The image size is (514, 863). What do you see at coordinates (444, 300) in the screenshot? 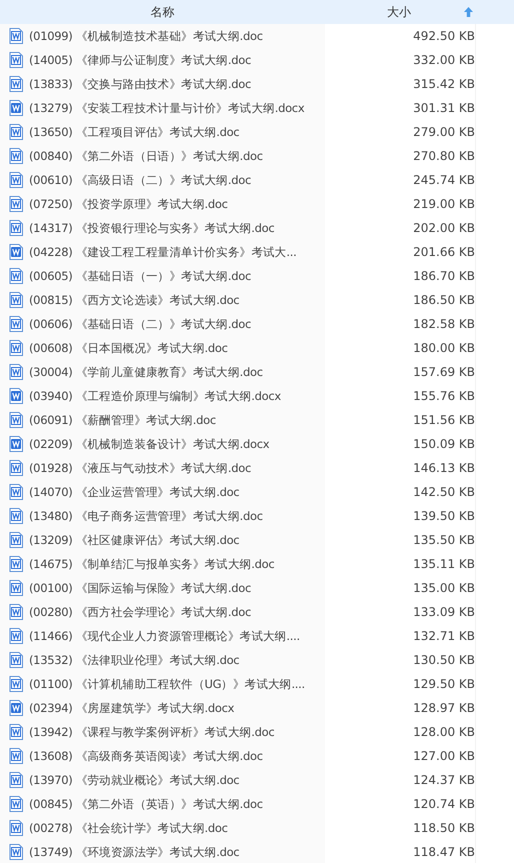
I see `file-size: 186.50 KB` at bounding box center [444, 300].